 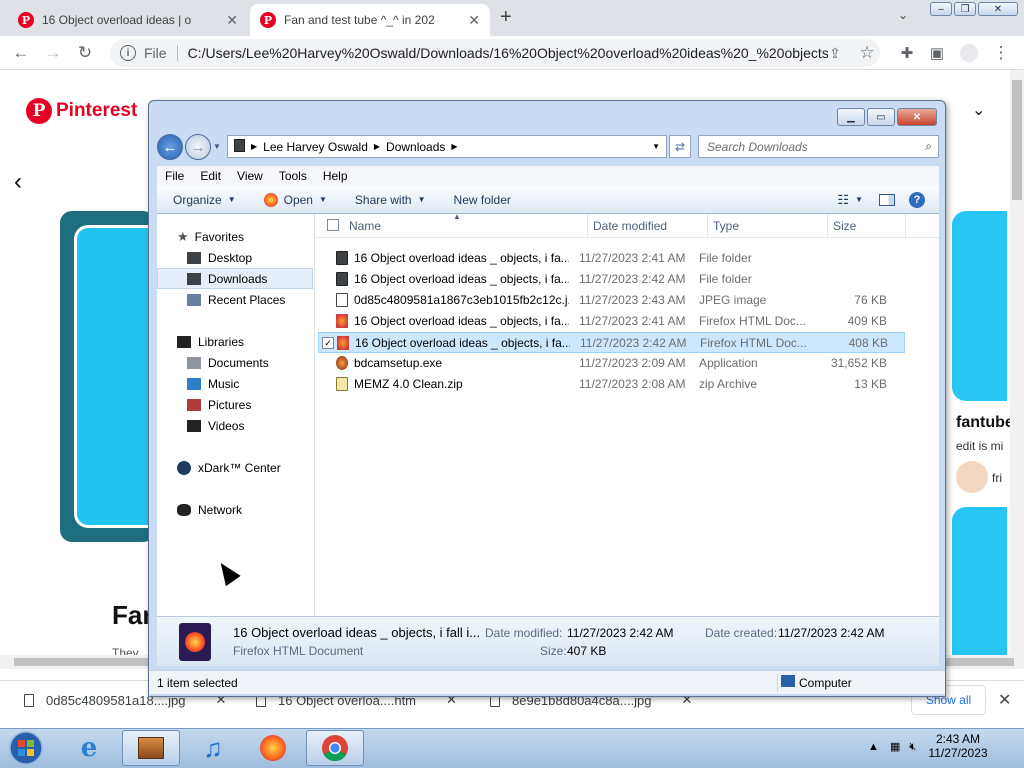 I want to click on volume-muted-icon: 🔇︎, so click(x=912, y=747).